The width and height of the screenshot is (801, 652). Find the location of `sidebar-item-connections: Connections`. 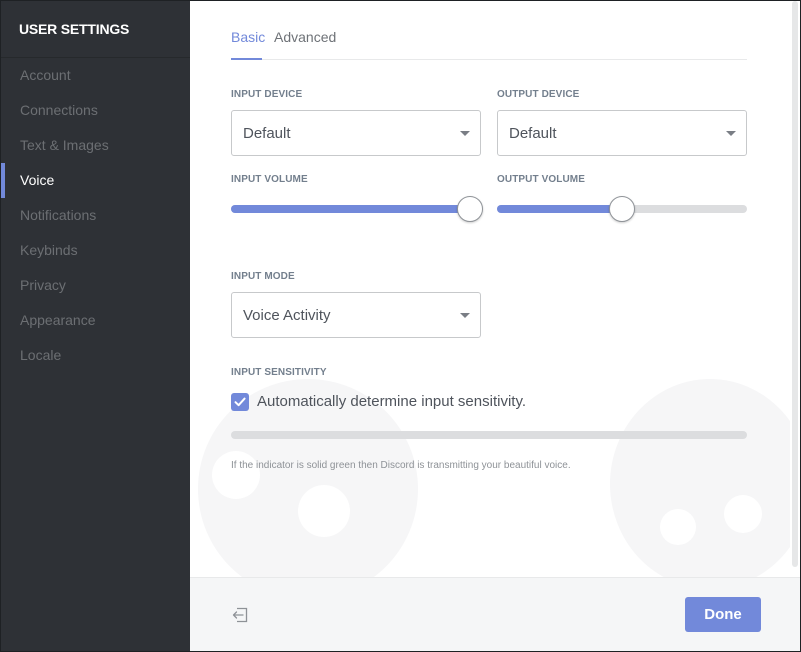

sidebar-item-connections: Connections is located at coordinates (95, 110).